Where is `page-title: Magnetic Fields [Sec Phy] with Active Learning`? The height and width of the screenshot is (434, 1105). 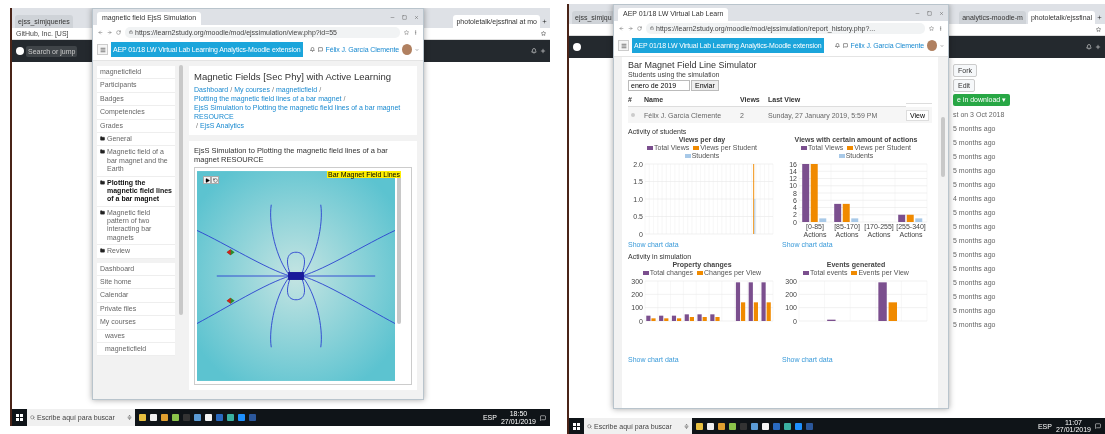
page-title: Magnetic Fields [Sec Phy] with Active Learning is located at coordinates (293, 76).